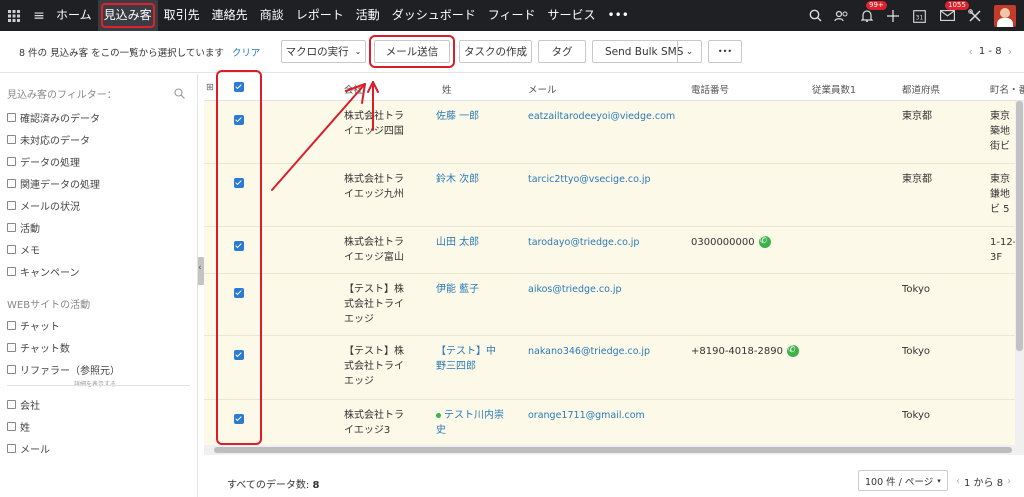  I want to click on company-cell-line: エッジ, so click(359, 319).